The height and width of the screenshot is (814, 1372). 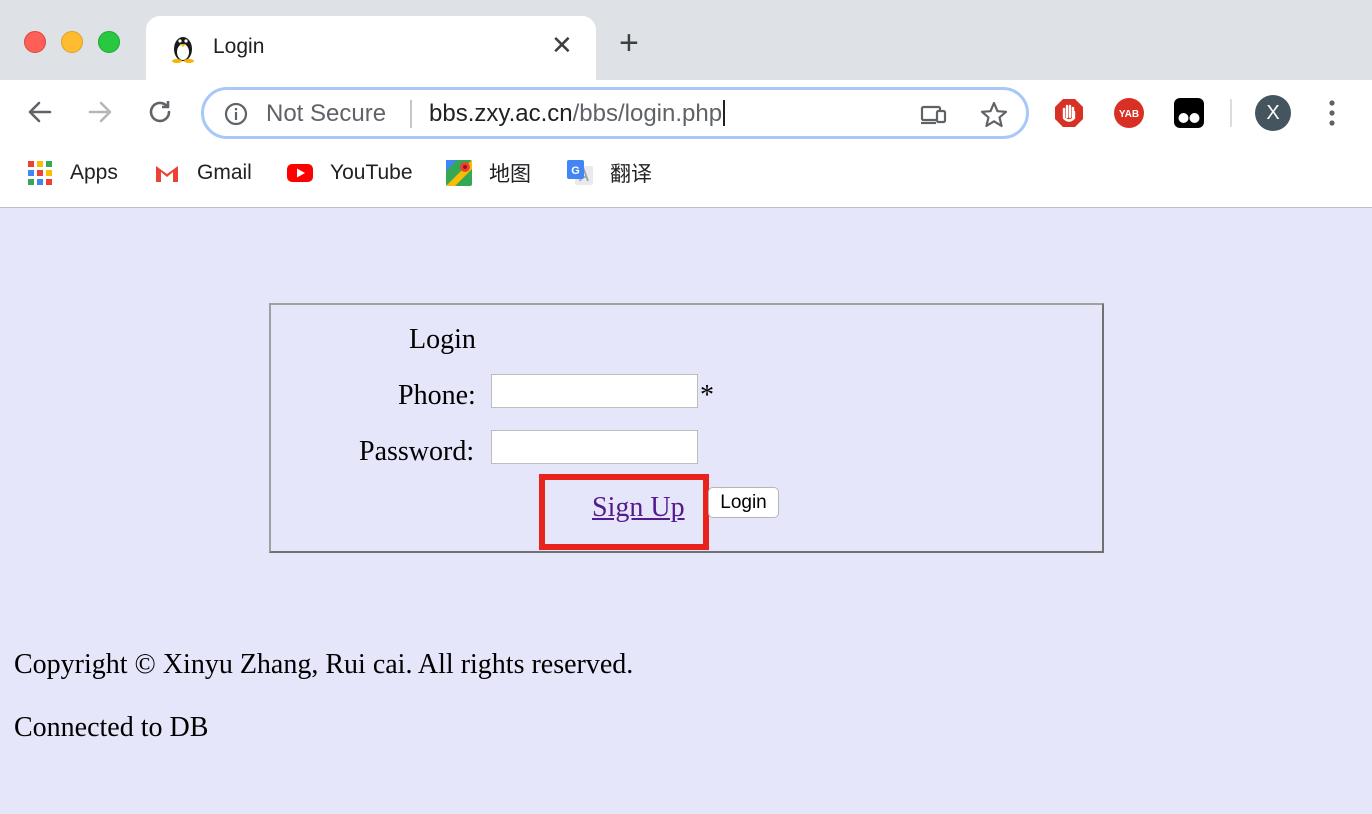 What do you see at coordinates (724, 113) in the screenshot?
I see `text-caret` at bounding box center [724, 113].